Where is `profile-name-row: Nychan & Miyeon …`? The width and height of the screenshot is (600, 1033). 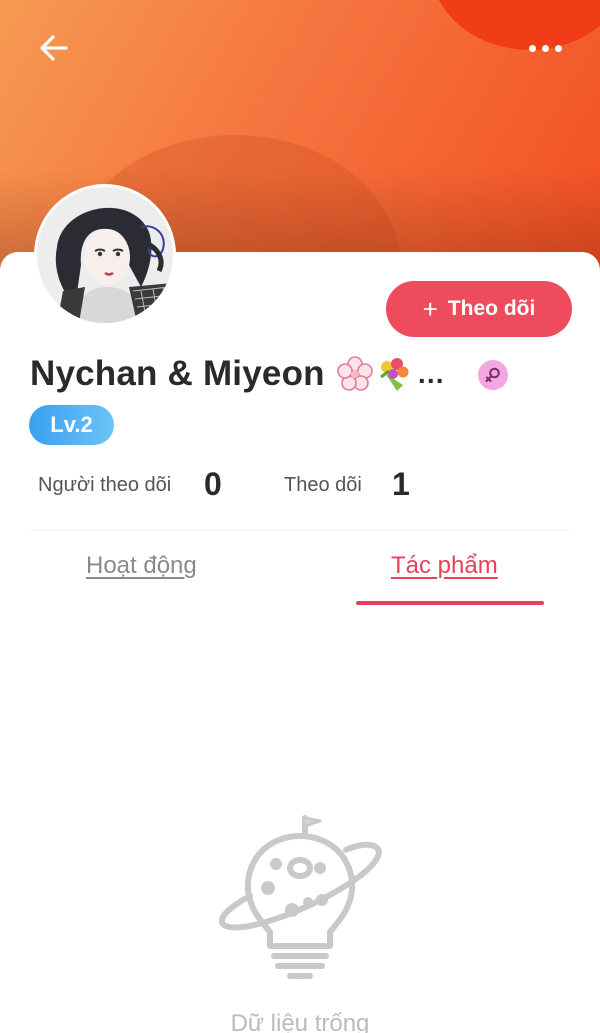
profile-name-row: Nychan & Miyeon … is located at coordinates (237, 374).